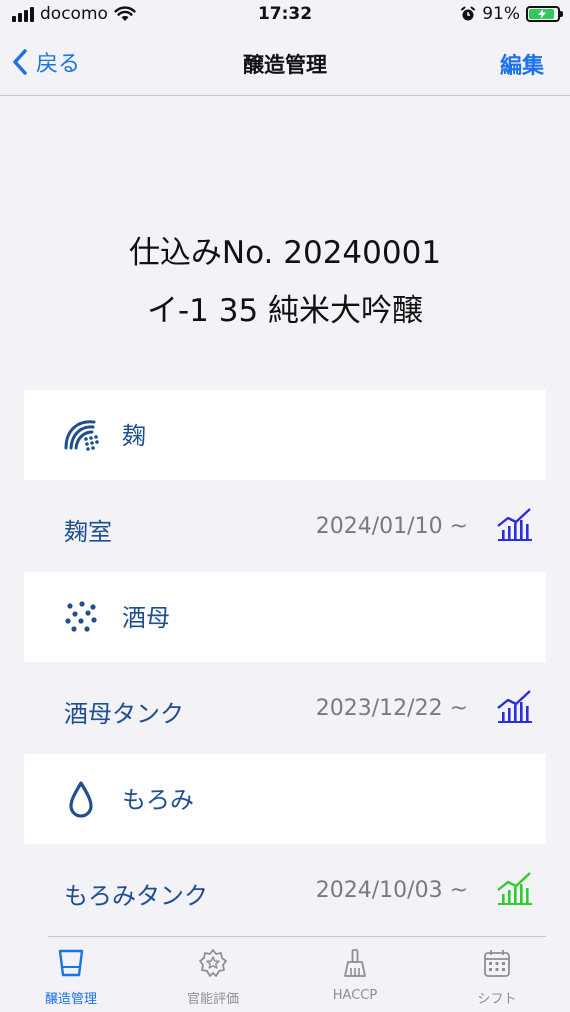 This screenshot has width=570, height=1012. What do you see at coordinates (71, 963) in the screenshot?
I see `glass-icon` at bounding box center [71, 963].